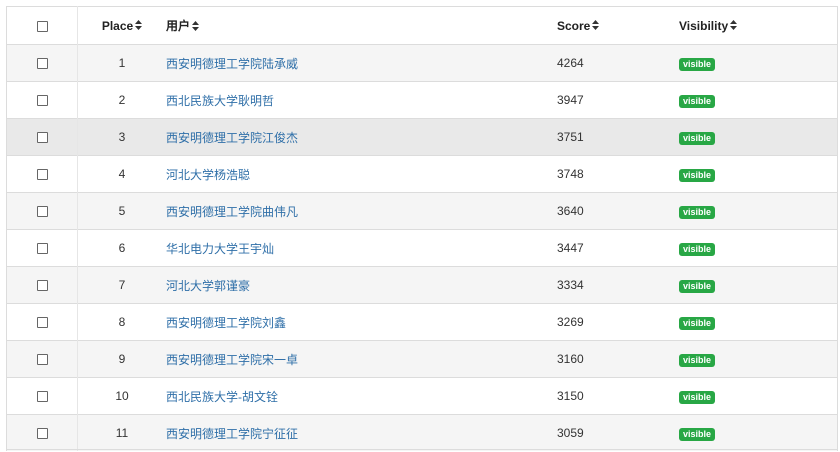 Image resolution: width=840 pixels, height=452 pixels. I want to click on table-row: 11 西安明德理工学院宁征征 3059 visible, so click(422, 432).